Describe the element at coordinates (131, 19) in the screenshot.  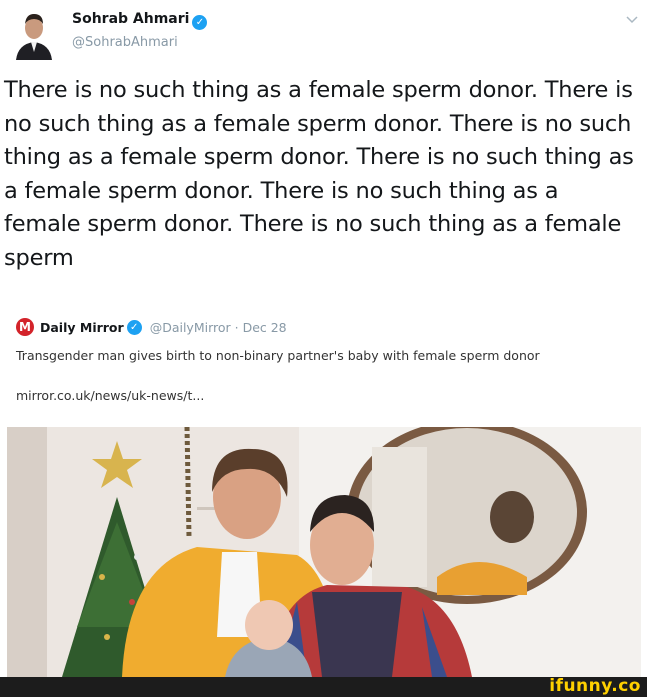
I see `author-name-text: Sohrab Ahmari` at that location.